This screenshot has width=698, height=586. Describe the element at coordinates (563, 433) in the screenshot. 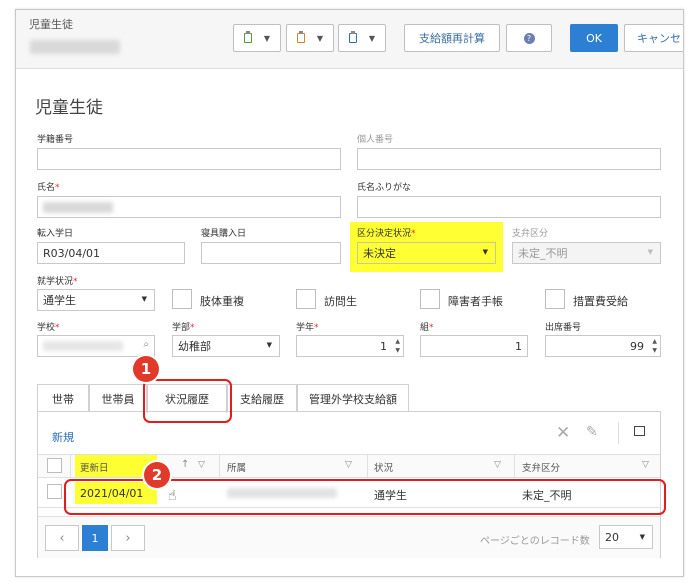

I see `delete-icon: ✕` at that location.